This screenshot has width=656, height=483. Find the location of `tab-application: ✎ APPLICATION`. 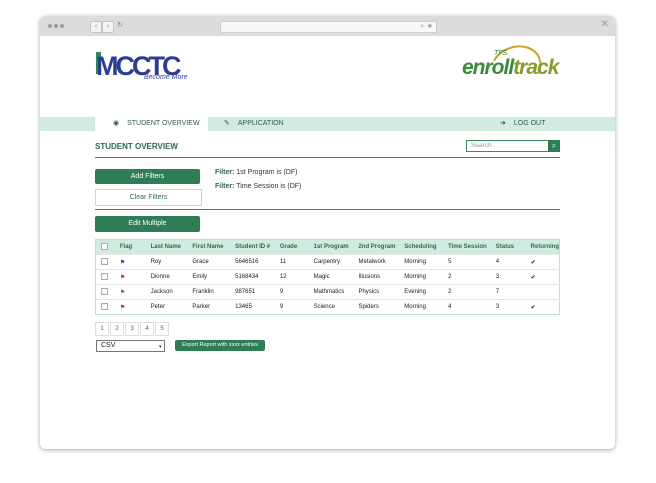

tab-application: ✎ APPLICATION is located at coordinates (254, 124).